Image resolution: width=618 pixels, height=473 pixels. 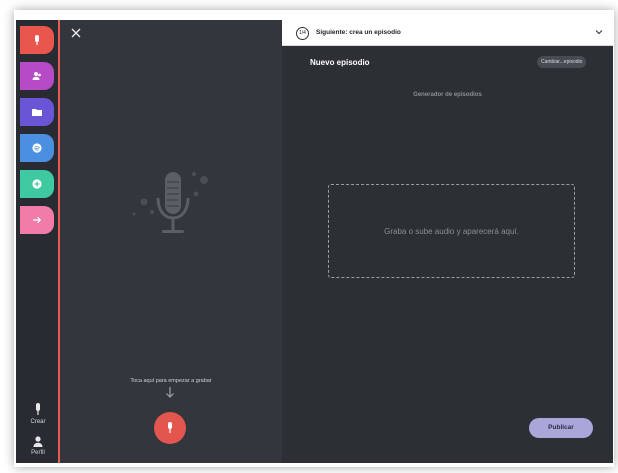 I want to click on close-button, so click(x=76, y=35).